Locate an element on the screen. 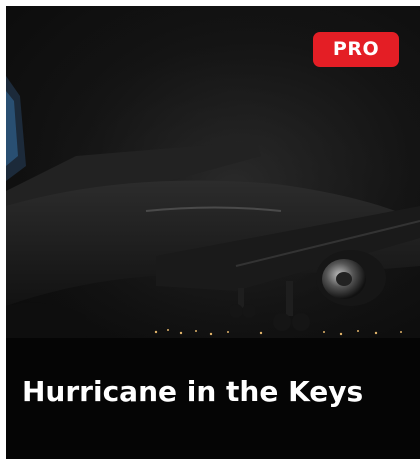 This screenshot has height=459, width=420. scenario-title: Hurricane in the Keys is located at coordinates (193, 391).